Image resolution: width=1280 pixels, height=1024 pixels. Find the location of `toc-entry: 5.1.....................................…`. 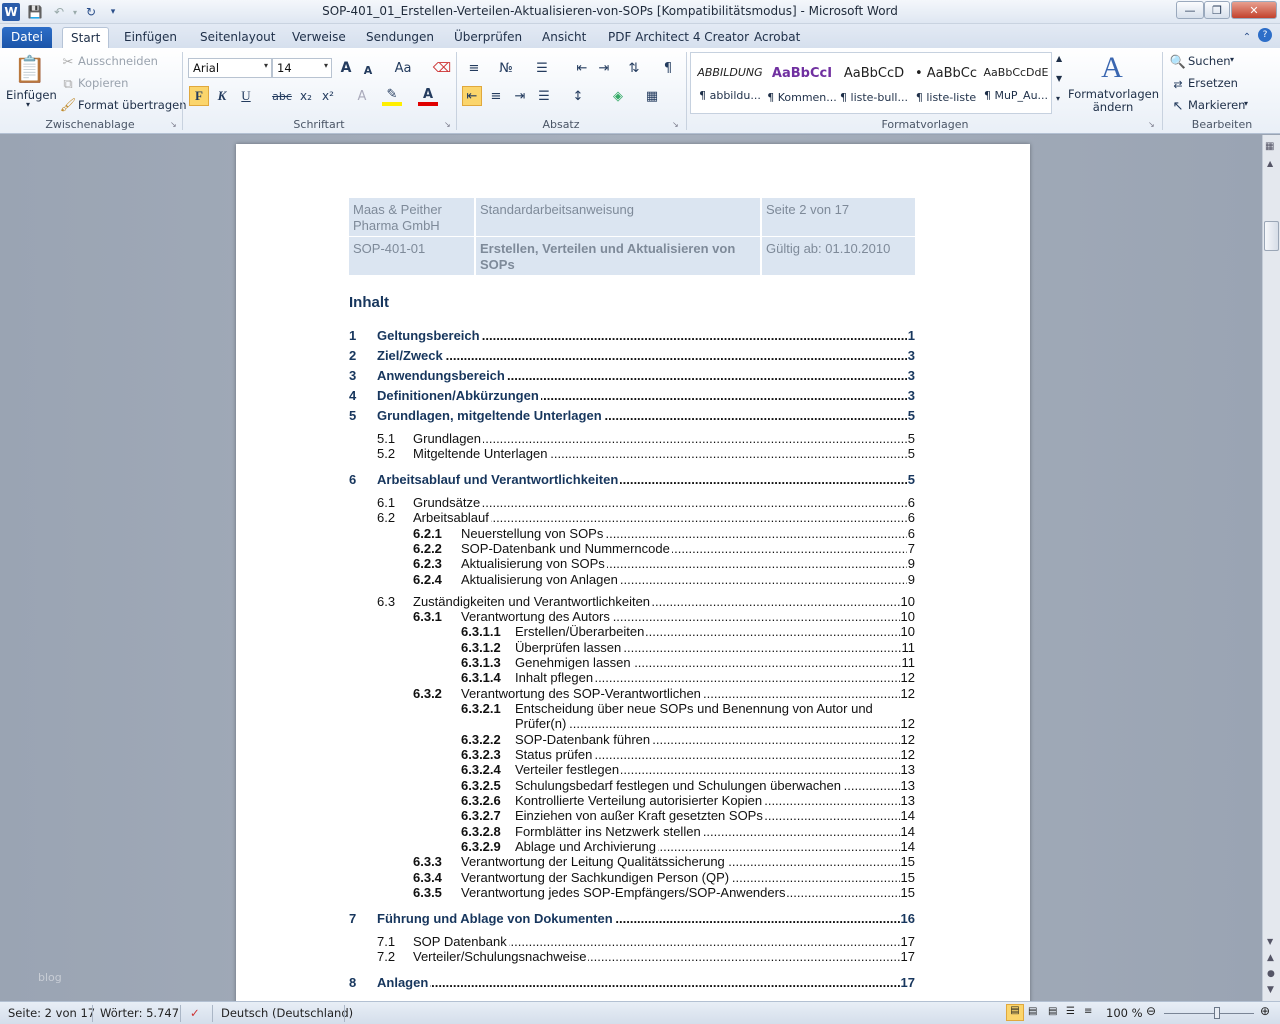

toc-entry: 5.1.....................................… is located at coordinates (646, 439).